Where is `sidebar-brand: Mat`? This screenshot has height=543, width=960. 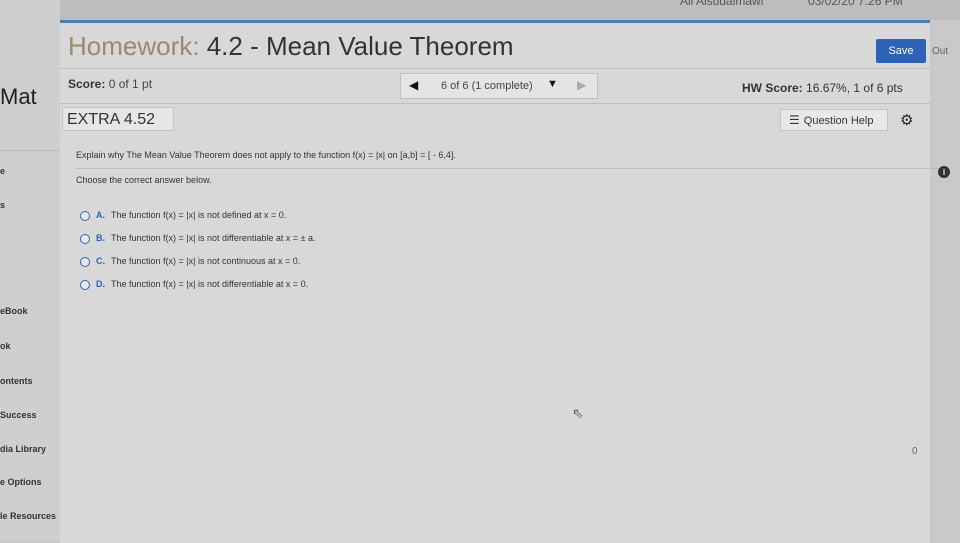 sidebar-brand: Mat is located at coordinates (18, 96).